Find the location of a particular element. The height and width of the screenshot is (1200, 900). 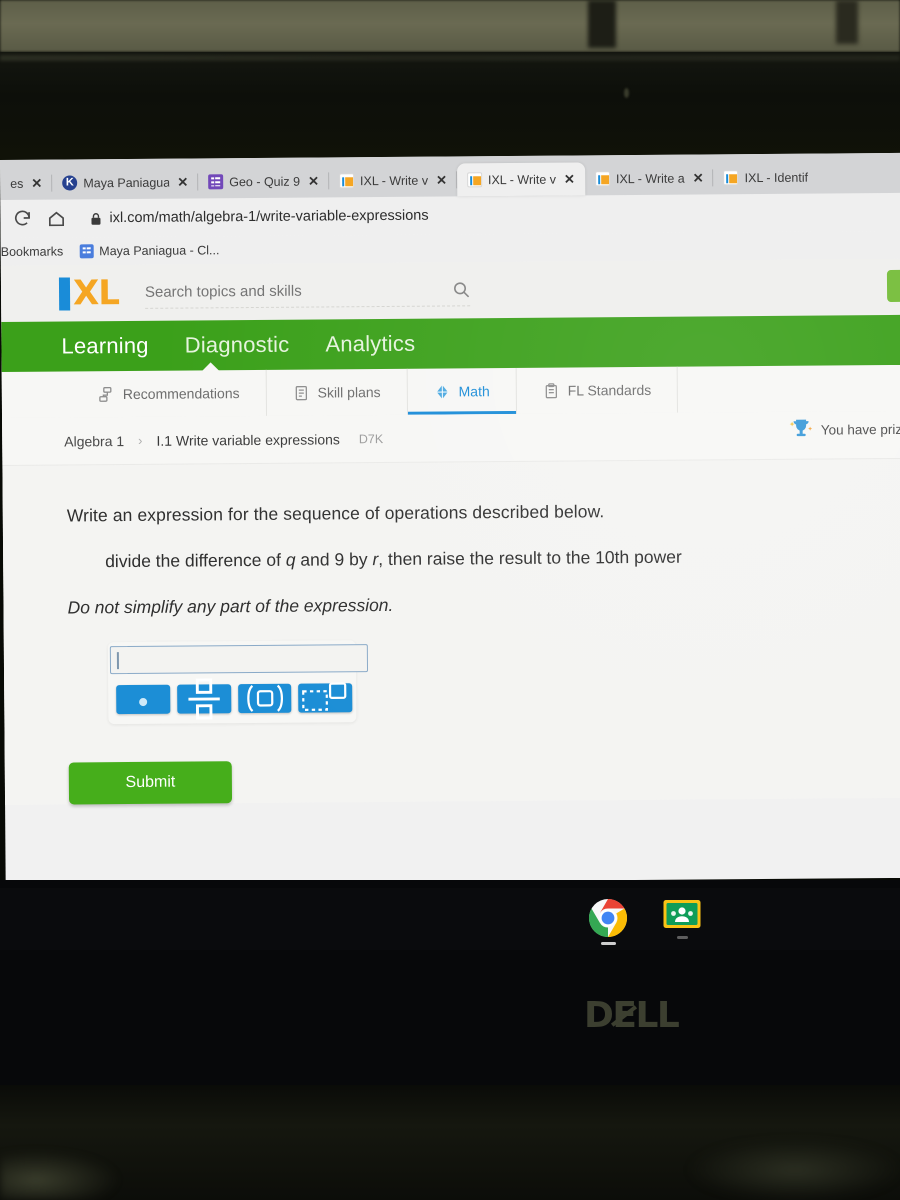

tab-title: Geo - Quiz 9 is located at coordinates (265, 181).